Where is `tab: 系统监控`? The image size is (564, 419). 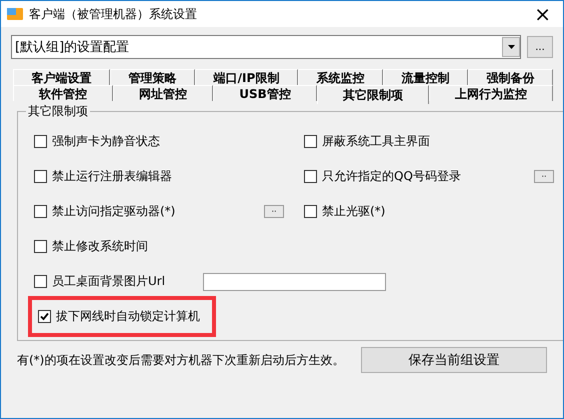
tab: 系统监控 is located at coordinates (340, 77).